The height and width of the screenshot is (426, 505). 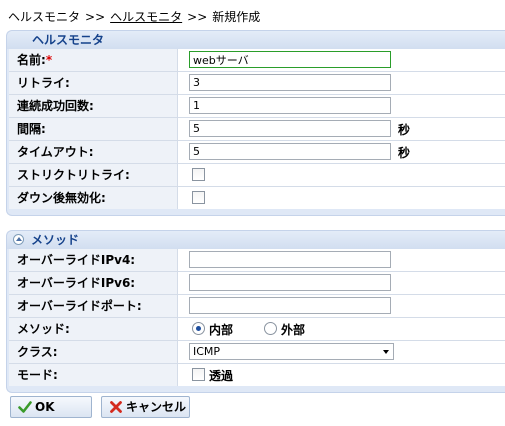 What do you see at coordinates (257, 175) in the screenshot?
I see `strict-retry-row: ストリクトリトライ:` at bounding box center [257, 175].